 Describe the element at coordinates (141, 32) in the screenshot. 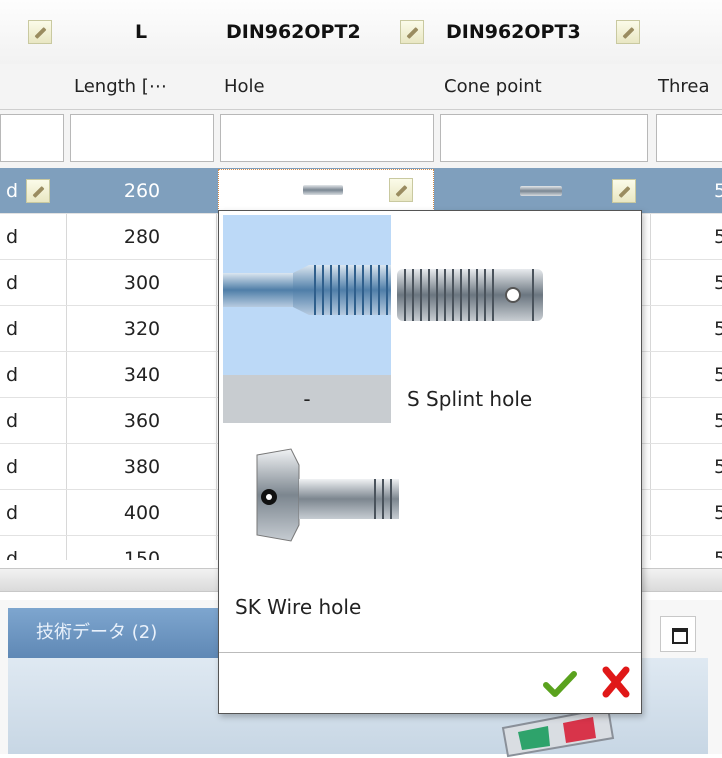

I see `header-code-L: L` at that location.